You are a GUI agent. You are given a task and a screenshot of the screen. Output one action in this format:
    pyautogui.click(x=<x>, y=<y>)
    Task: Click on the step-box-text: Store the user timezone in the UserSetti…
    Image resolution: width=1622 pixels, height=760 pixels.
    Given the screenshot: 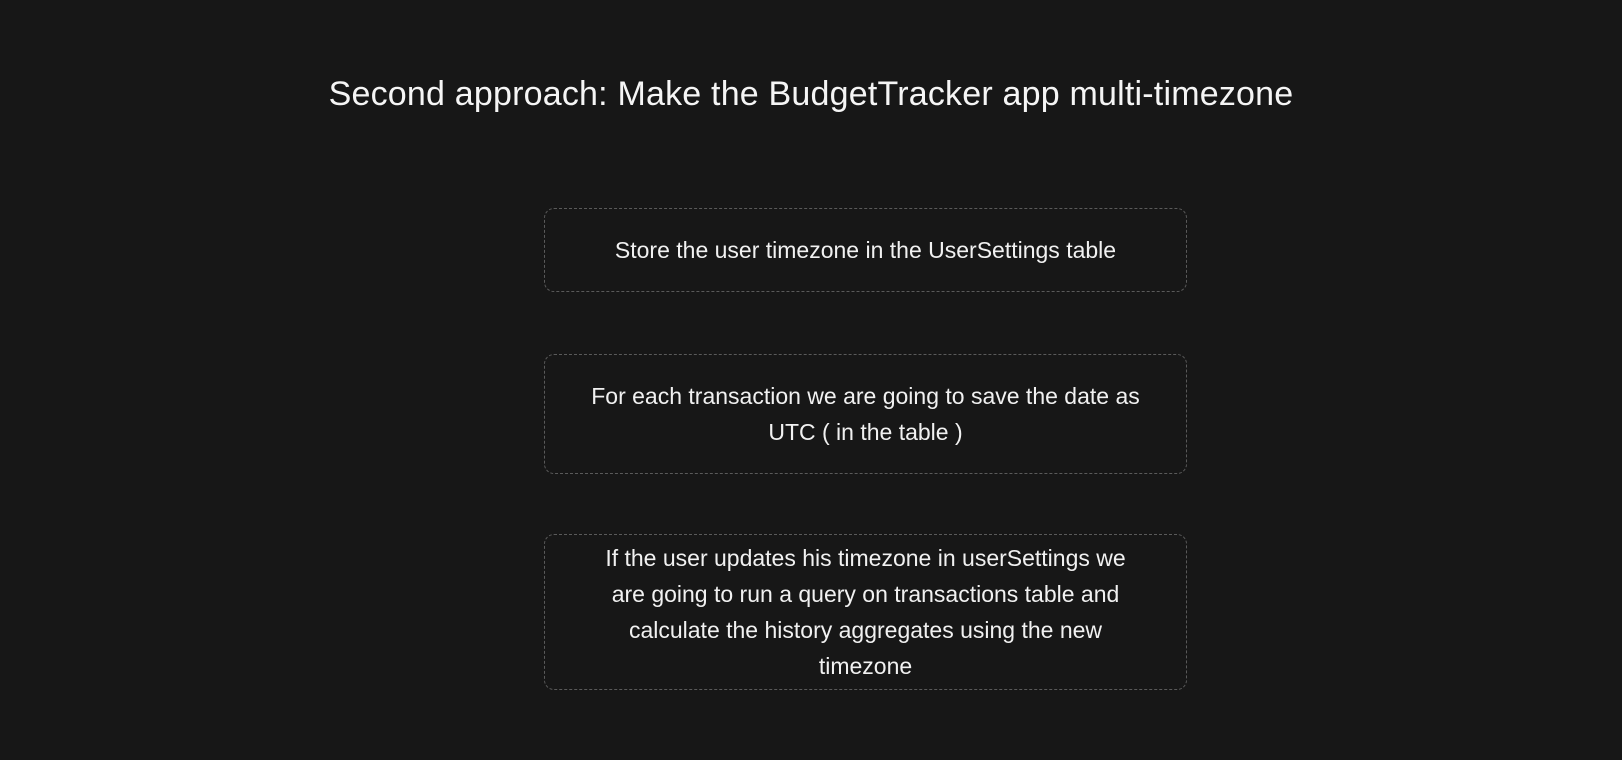 What is the action you would take?
    pyautogui.click(x=865, y=250)
    